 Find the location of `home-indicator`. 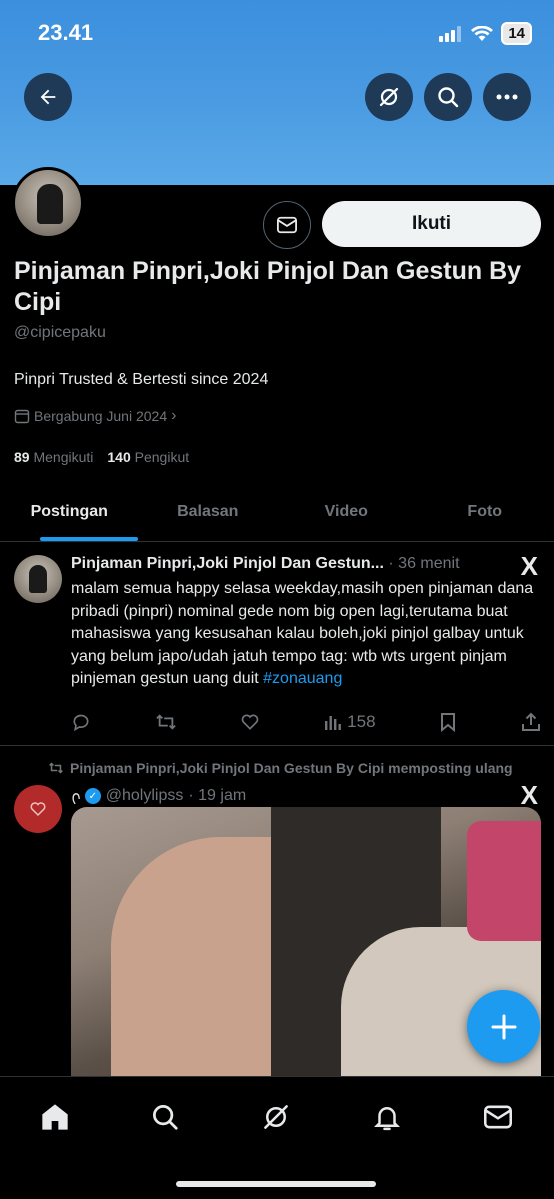

home-indicator is located at coordinates (276, 1184).